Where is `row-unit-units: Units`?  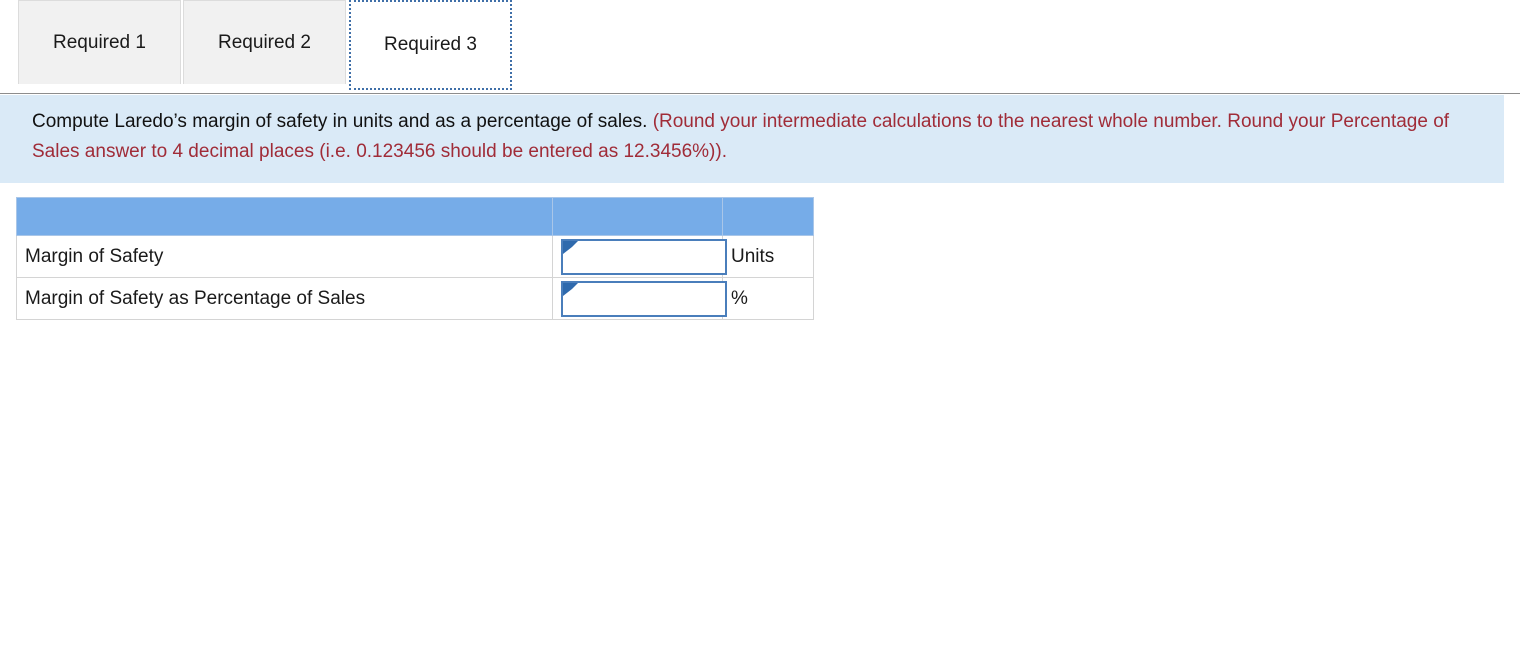 row-unit-units: Units is located at coordinates (768, 256).